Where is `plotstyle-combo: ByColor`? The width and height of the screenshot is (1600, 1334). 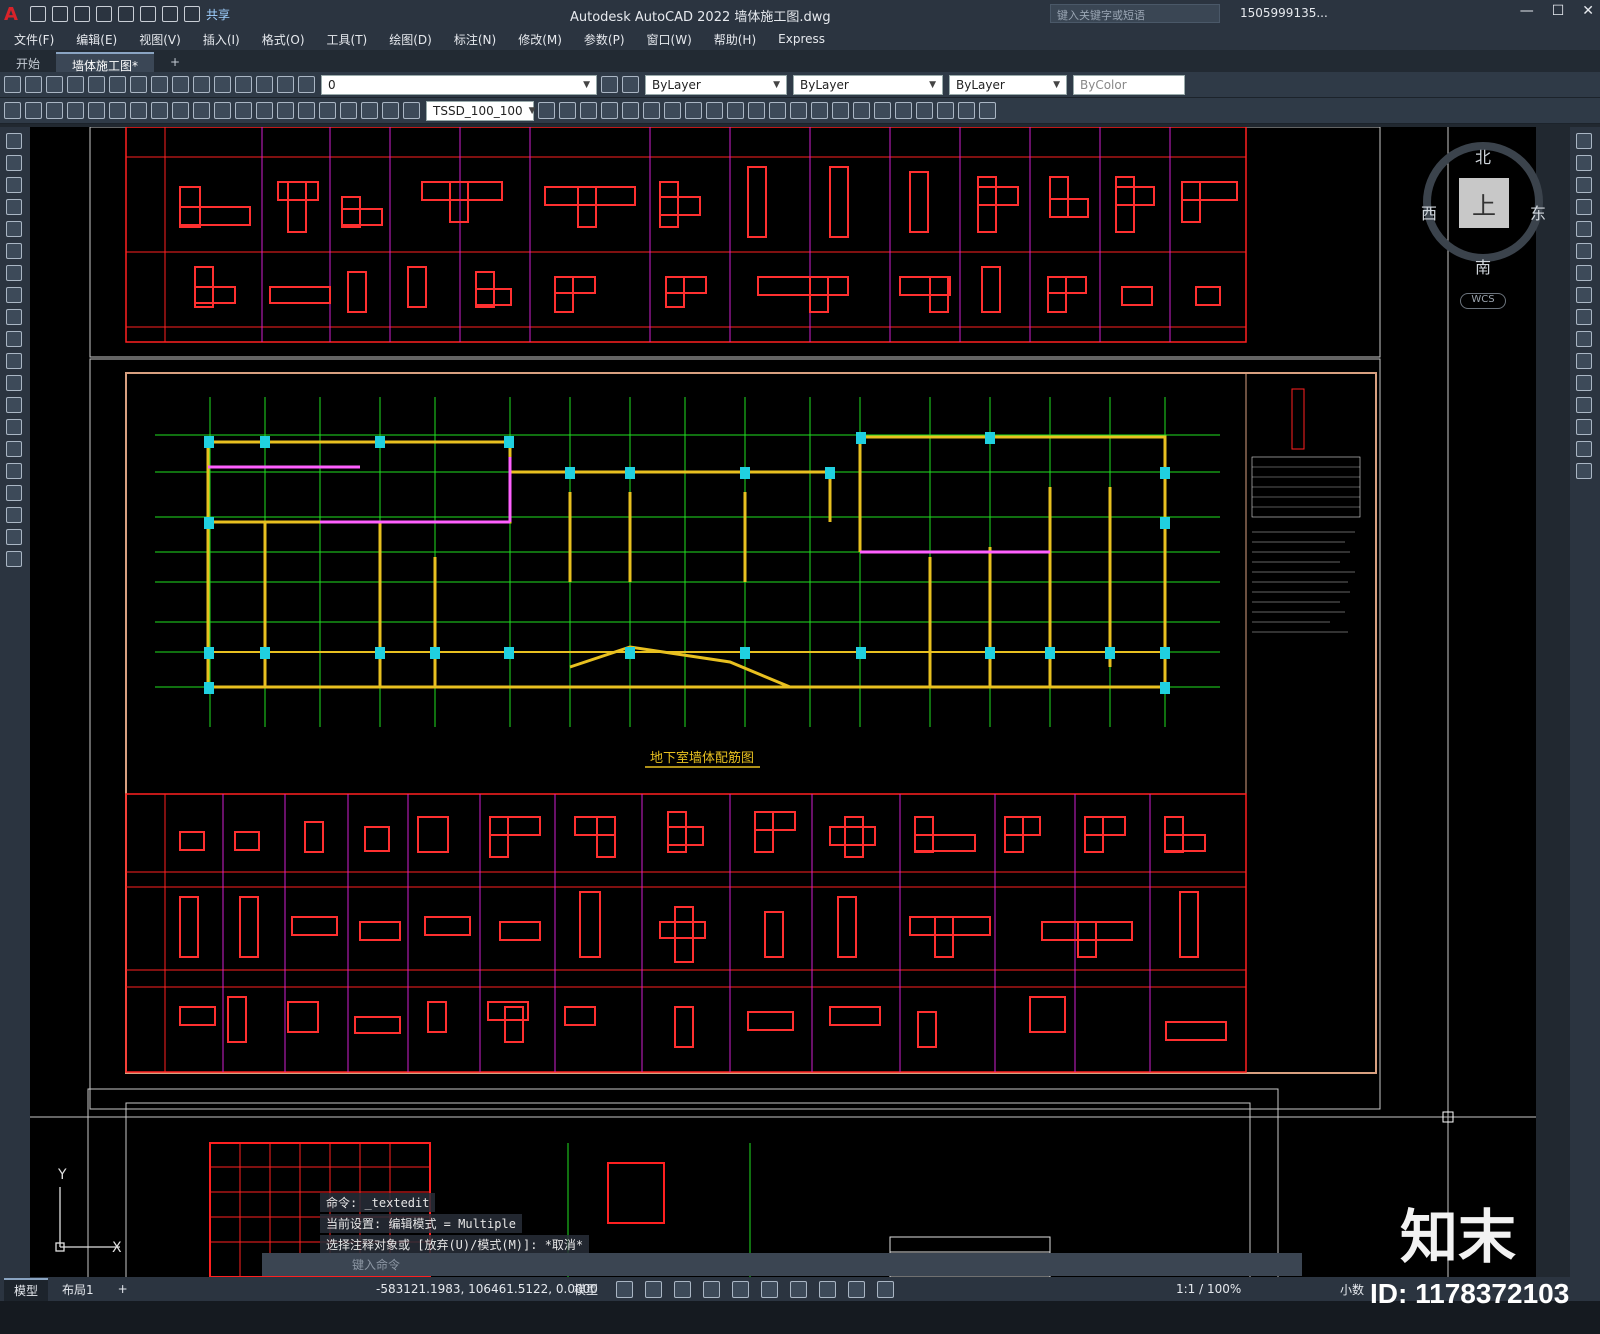 plotstyle-combo: ByColor is located at coordinates (1129, 84).